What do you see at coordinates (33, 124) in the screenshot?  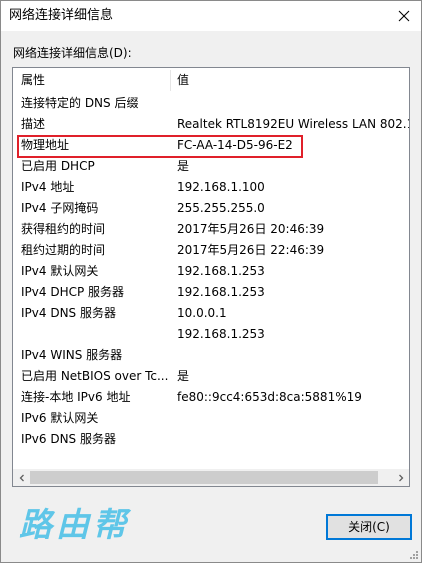 I see `row-property: 描述` at bounding box center [33, 124].